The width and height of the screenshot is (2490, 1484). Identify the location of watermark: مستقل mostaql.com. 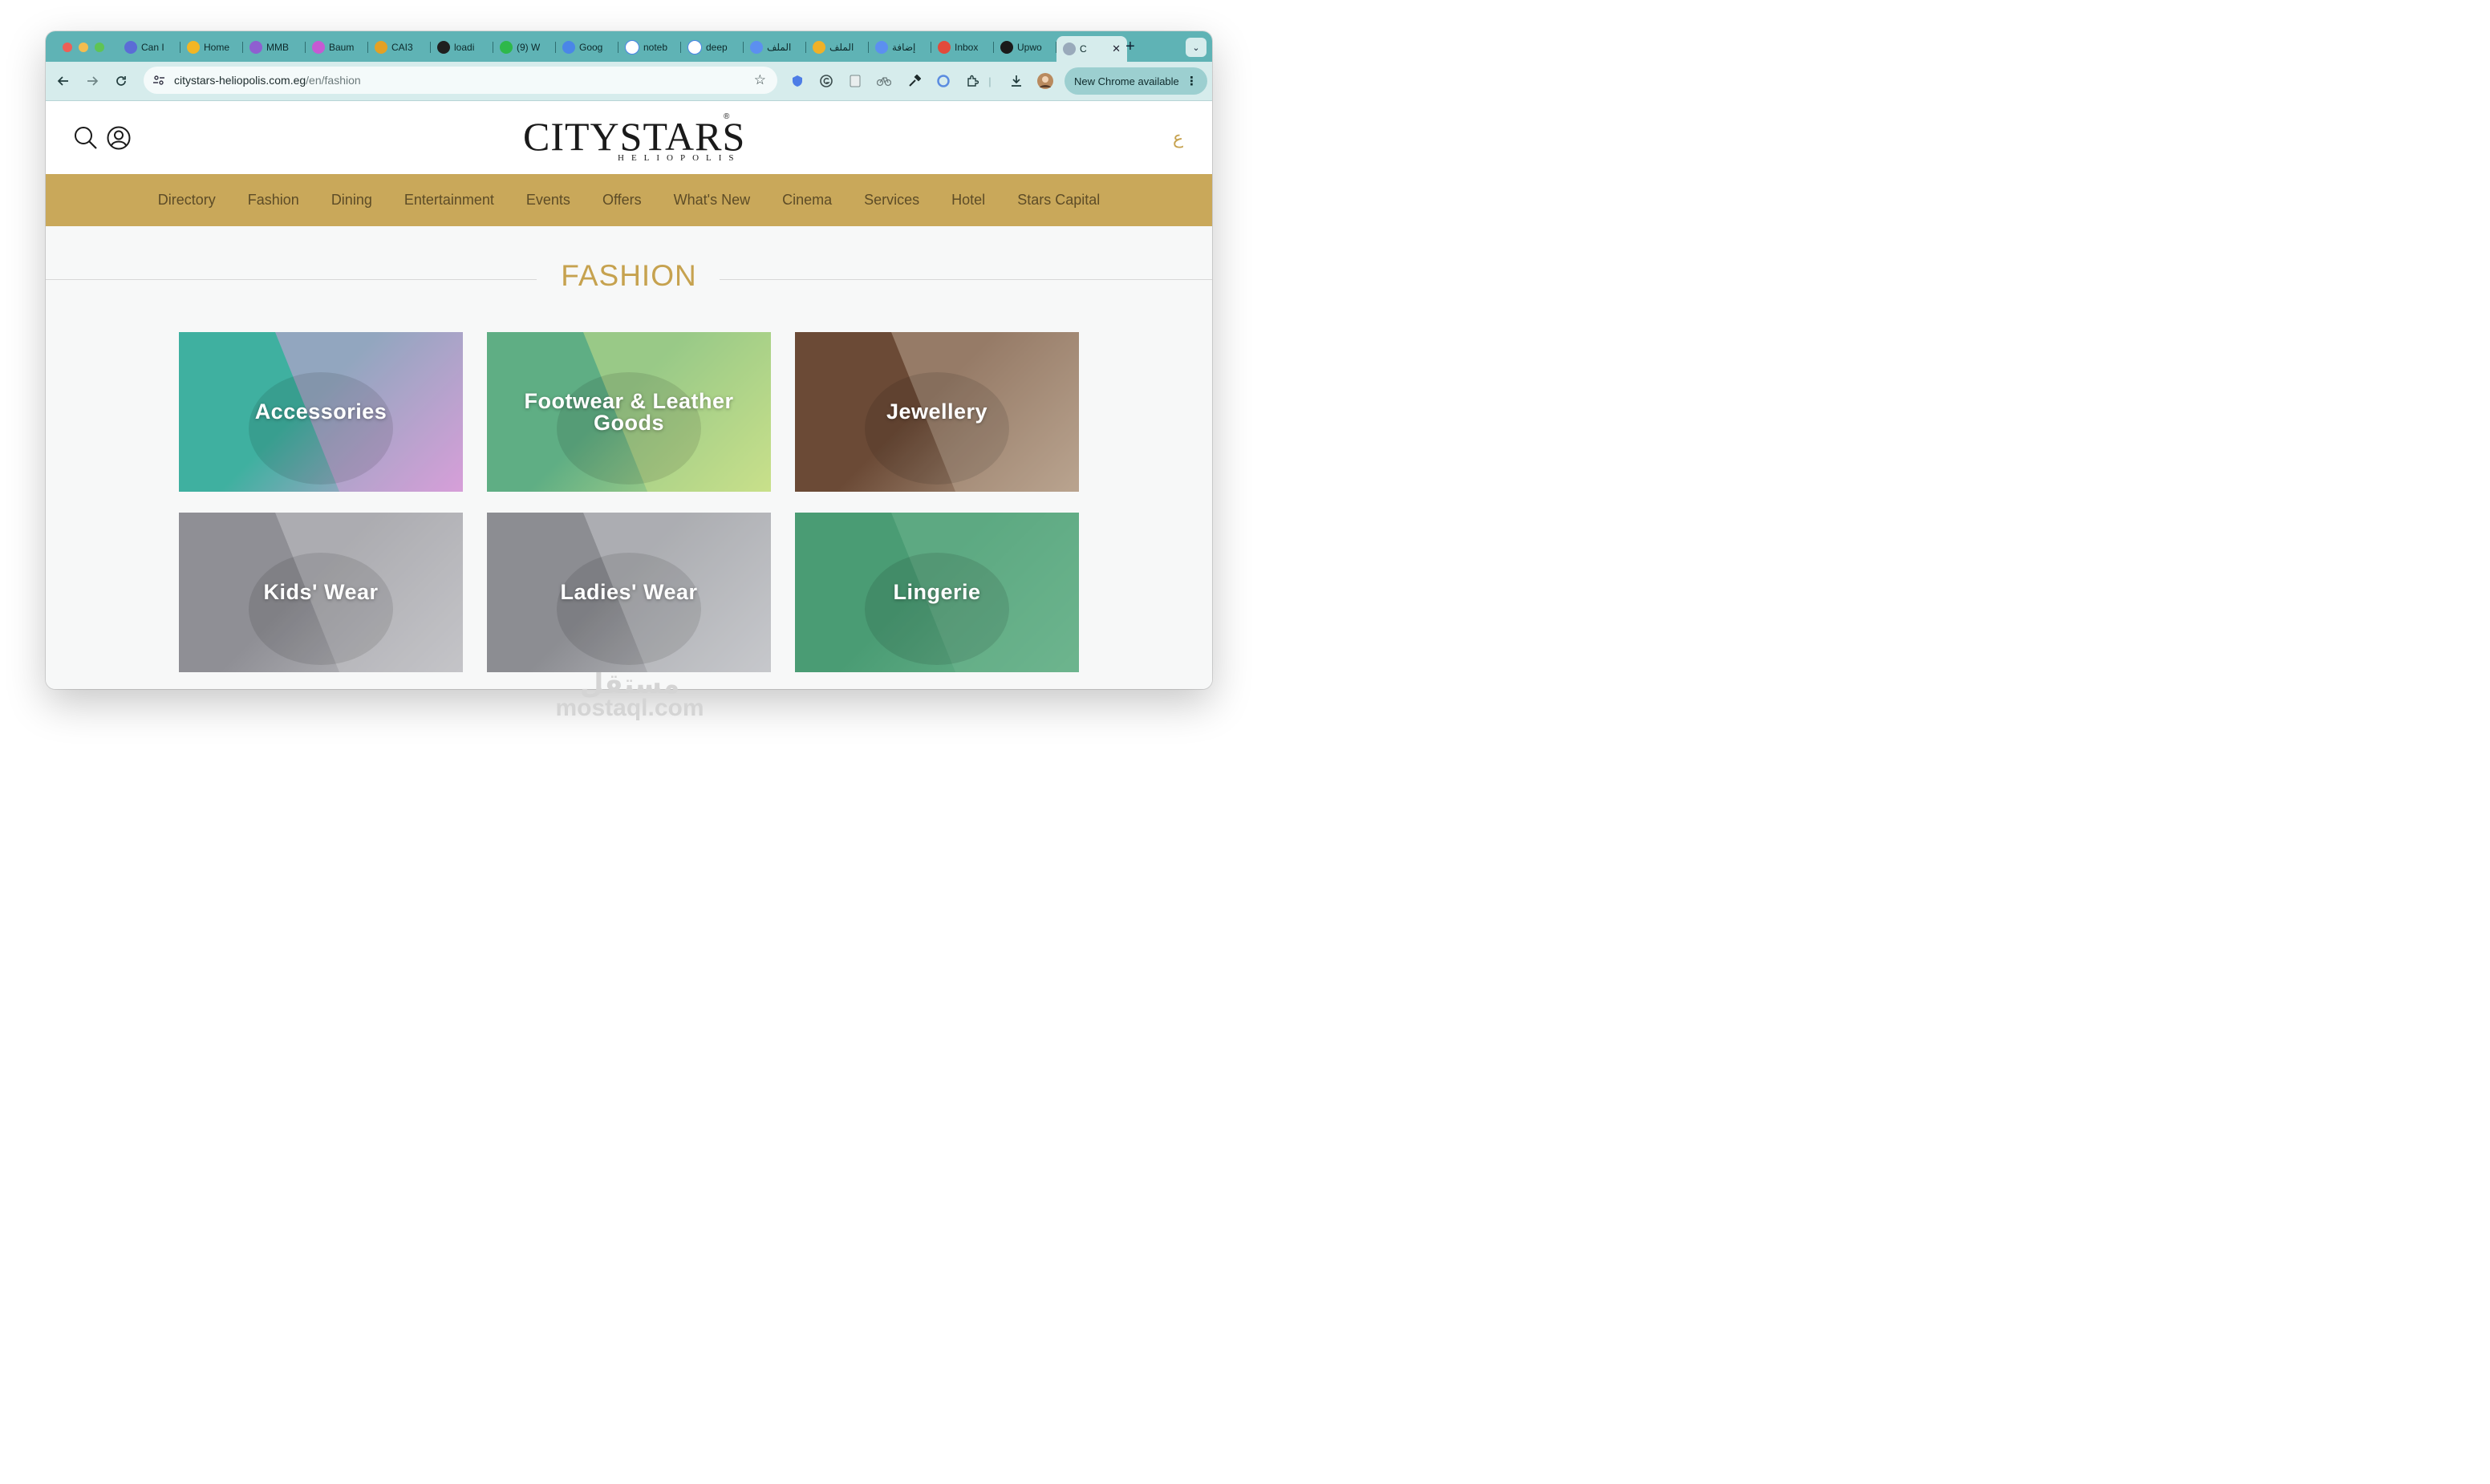
(630, 695).